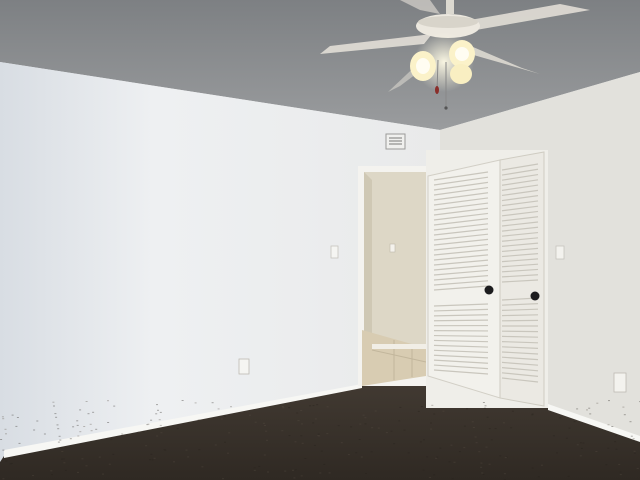 The height and width of the screenshot is (480, 640). What do you see at coordinates (244, 366) in the screenshot?
I see `wall-outlet-left` at bounding box center [244, 366].